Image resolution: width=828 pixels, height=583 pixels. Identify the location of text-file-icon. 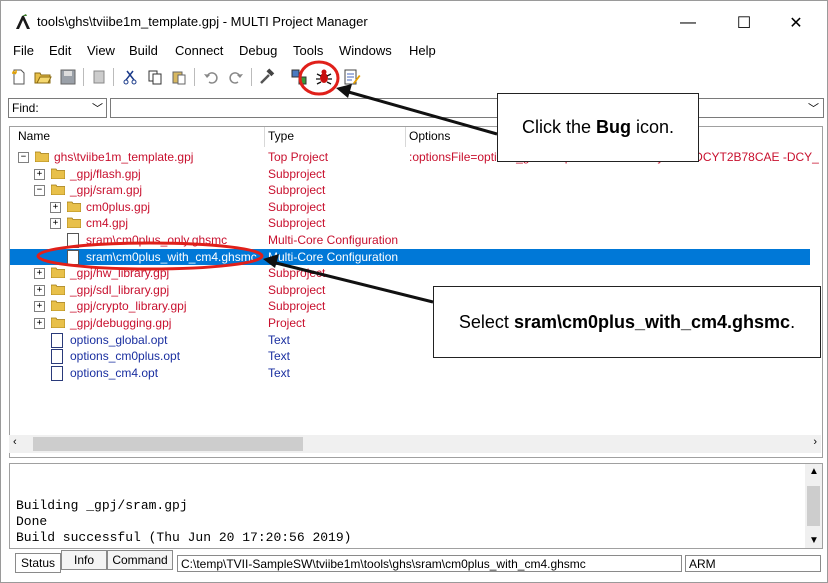
(57, 340).